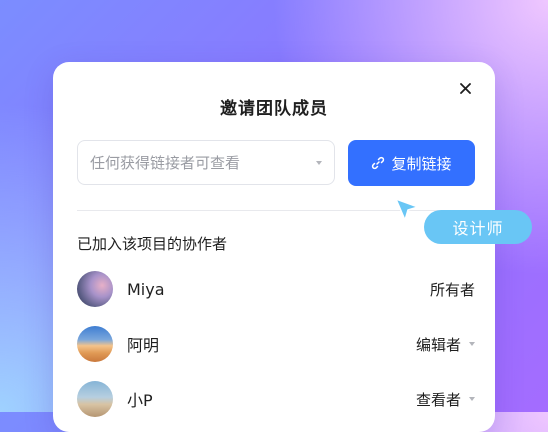  What do you see at coordinates (276, 399) in the screenshot?
I see `member-row: 小P 查看者` at bounding box center [276, 399].